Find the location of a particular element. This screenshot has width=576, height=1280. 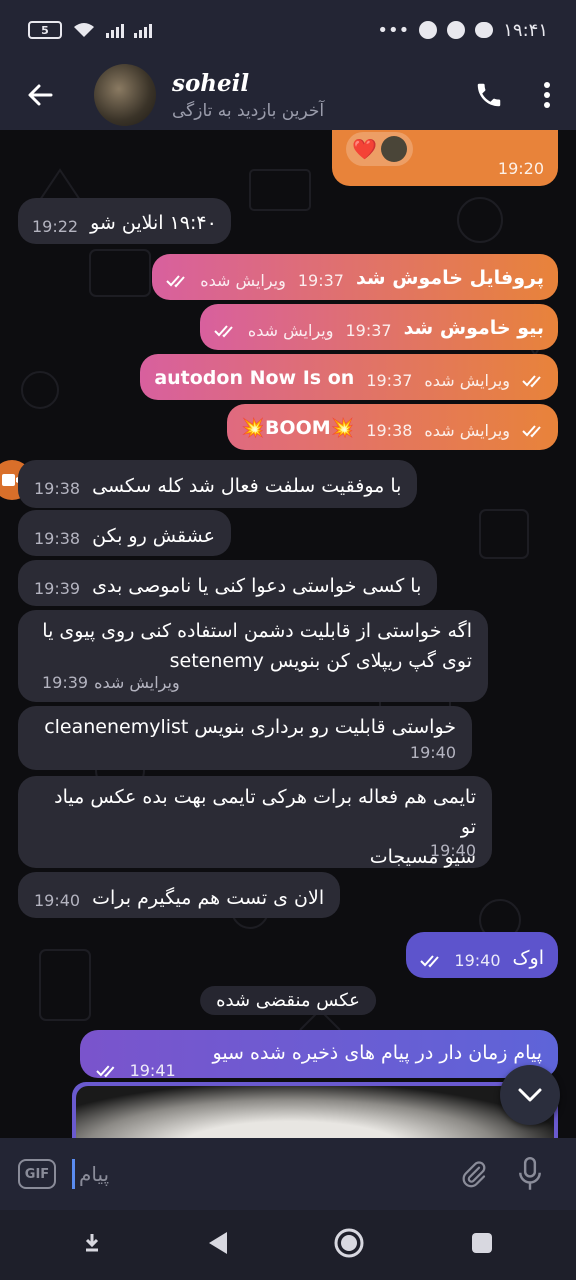

message-text: الان ی تست هم میگیرم برات is located at coordinates (208, 898).